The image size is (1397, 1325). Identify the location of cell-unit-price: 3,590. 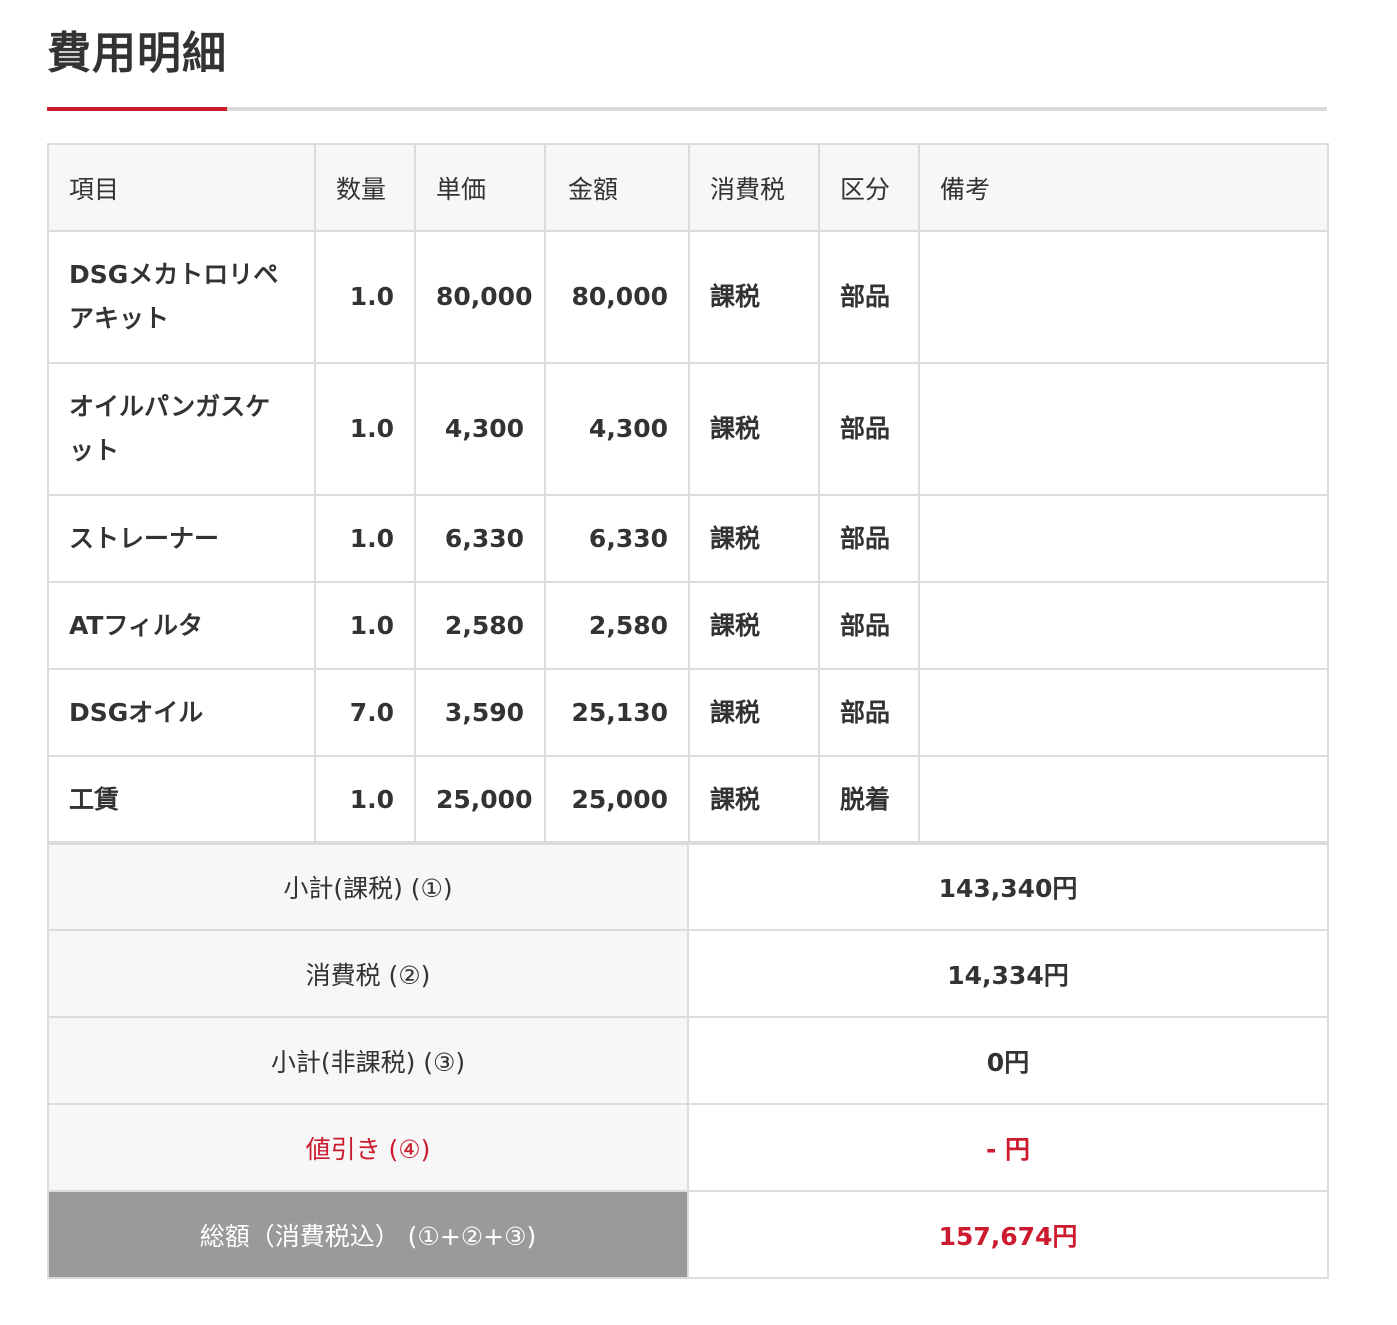
(480, 712).